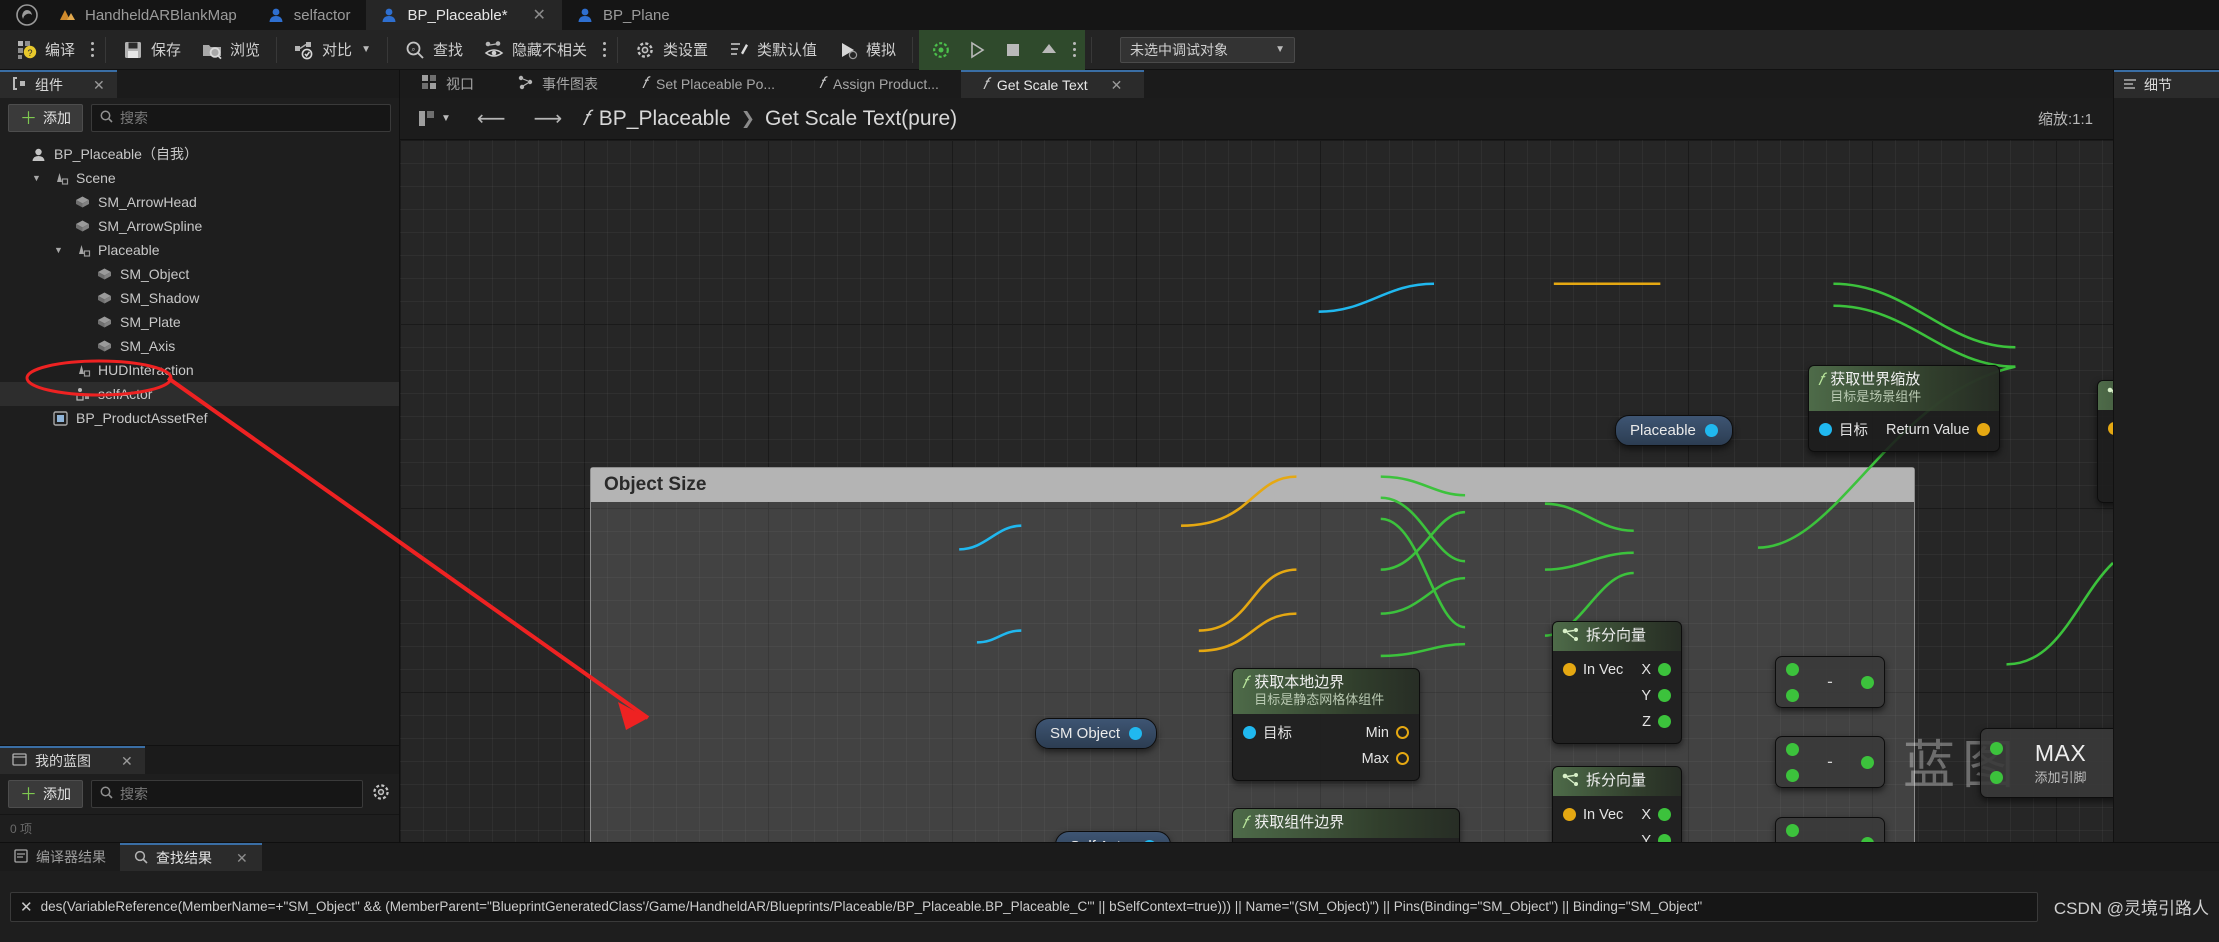  I want to click on myblueprint-settings-button, so click(381, 794).